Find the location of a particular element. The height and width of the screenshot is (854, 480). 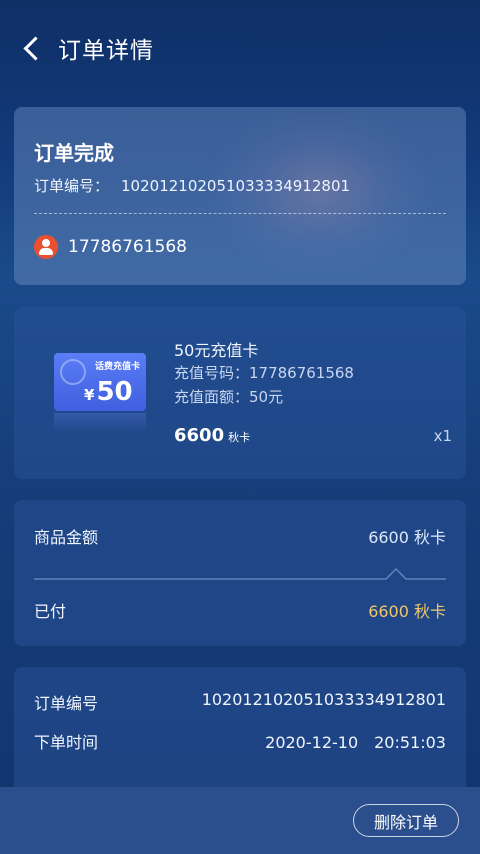

product-price: 6600 秋卡 is located at coordinates (212, 435).